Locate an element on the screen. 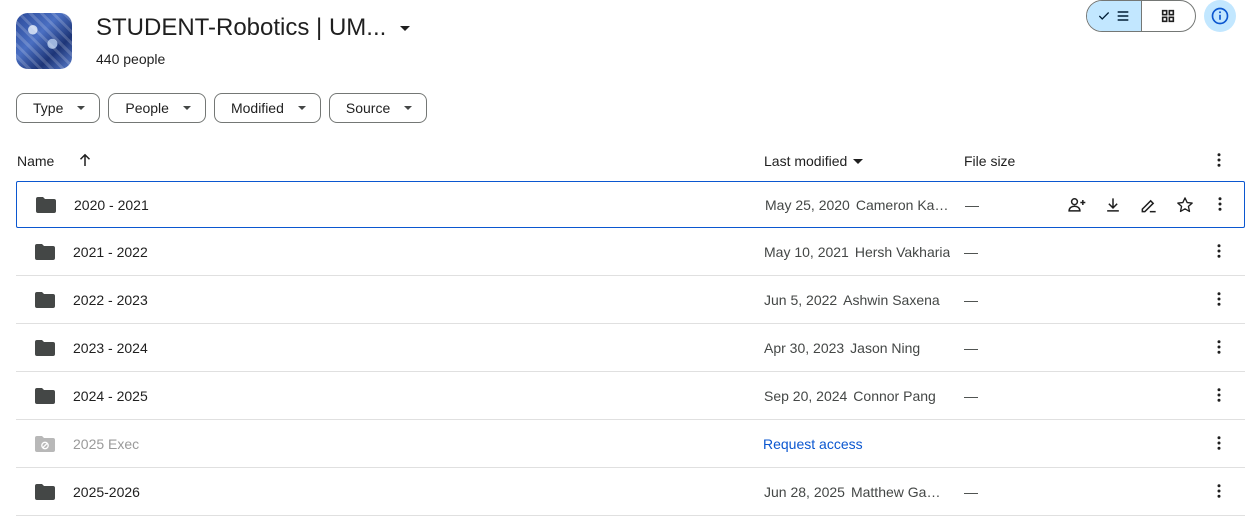 This screenshot has width=1248, height=517. file-row: 2024 - 2025 Sep 20, 2024 Connor Pang — is located at coordinates (630, 396).